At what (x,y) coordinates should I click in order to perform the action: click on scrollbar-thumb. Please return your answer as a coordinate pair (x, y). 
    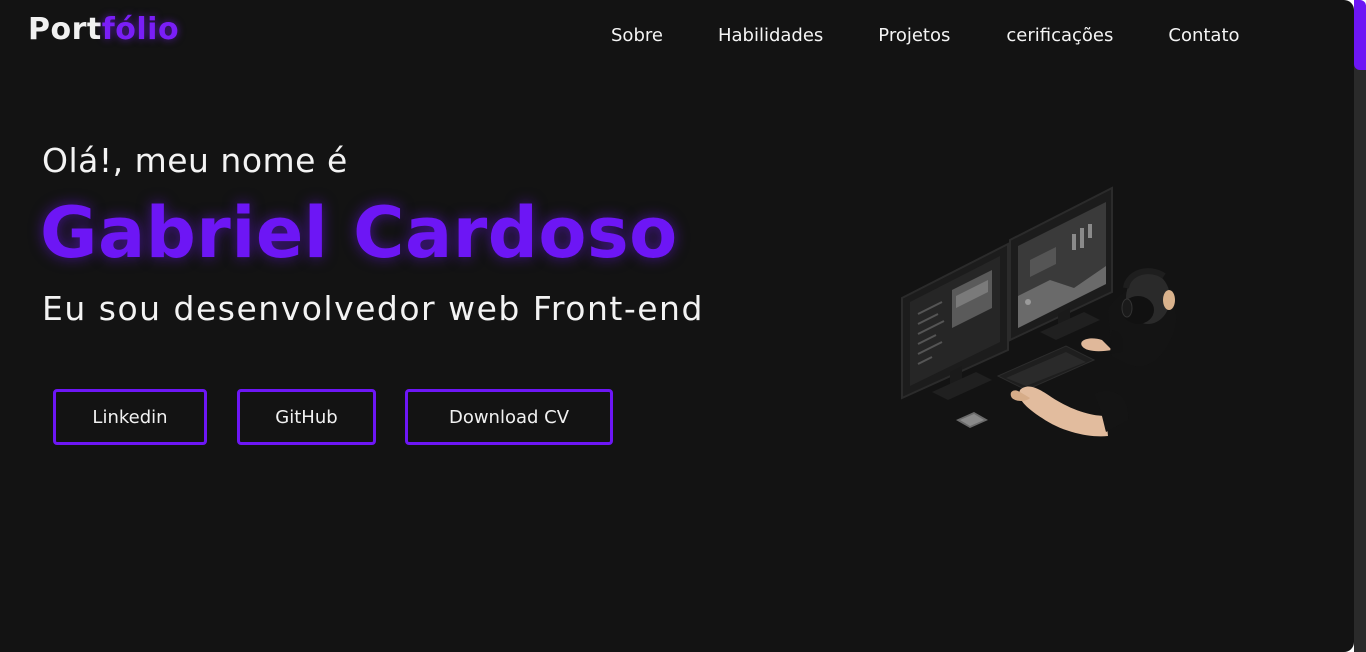
    Looking at the image, I should click on (1360, 35).